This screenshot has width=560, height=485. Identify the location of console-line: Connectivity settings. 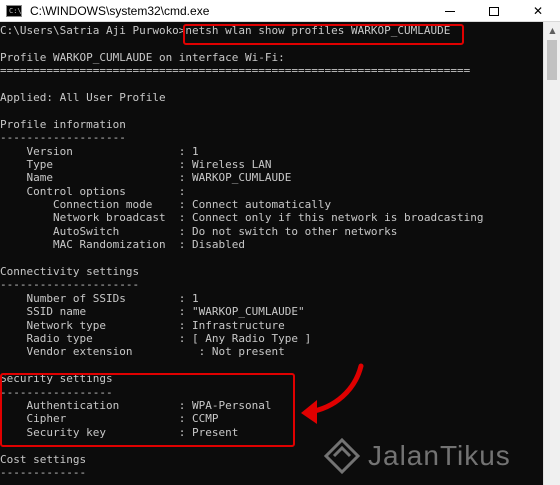
(70, 272).